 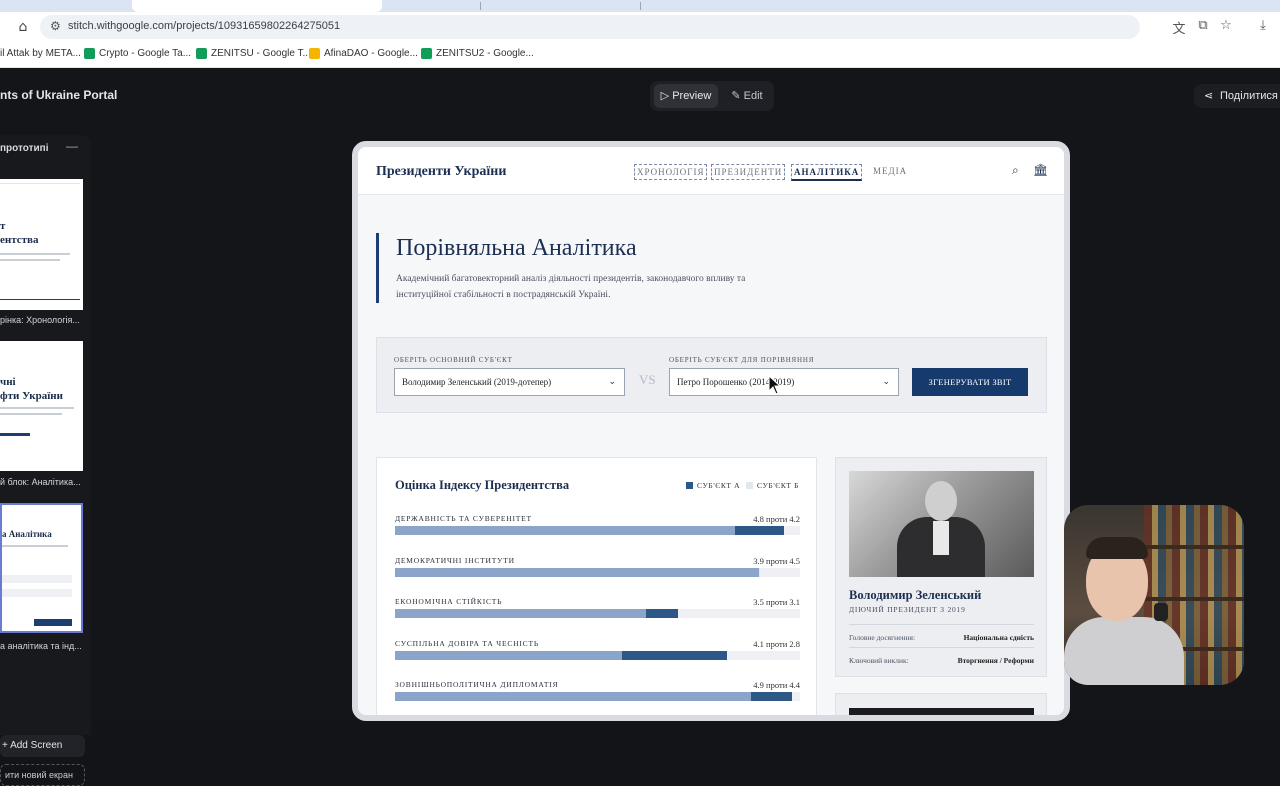 I want to click on next-profile-card, so click(x=941, y=704).